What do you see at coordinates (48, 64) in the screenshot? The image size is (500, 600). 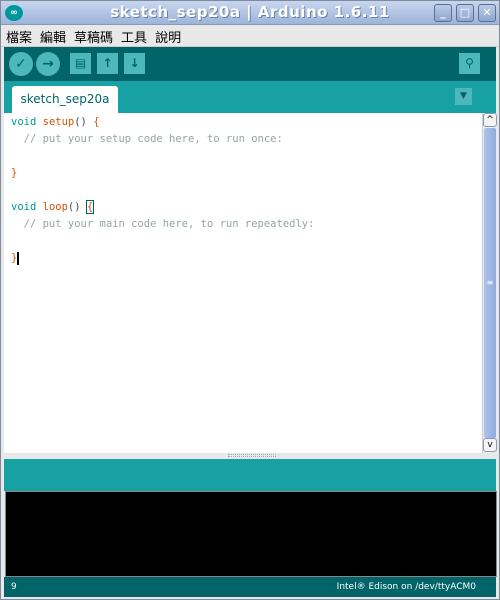 I see `upload-button: →` at bounding box center [48, 64].